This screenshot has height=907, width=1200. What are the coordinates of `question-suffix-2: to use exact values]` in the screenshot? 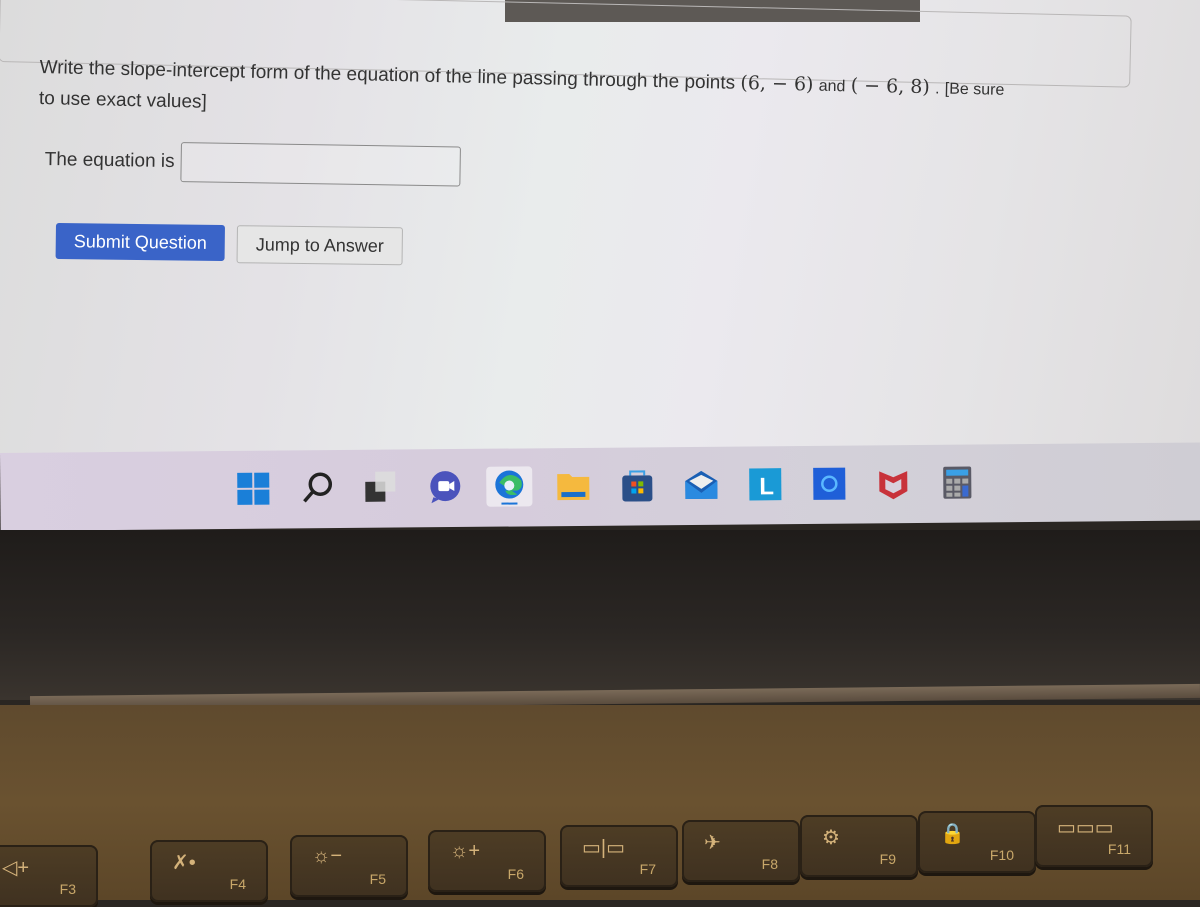 It's located at (123, 100).